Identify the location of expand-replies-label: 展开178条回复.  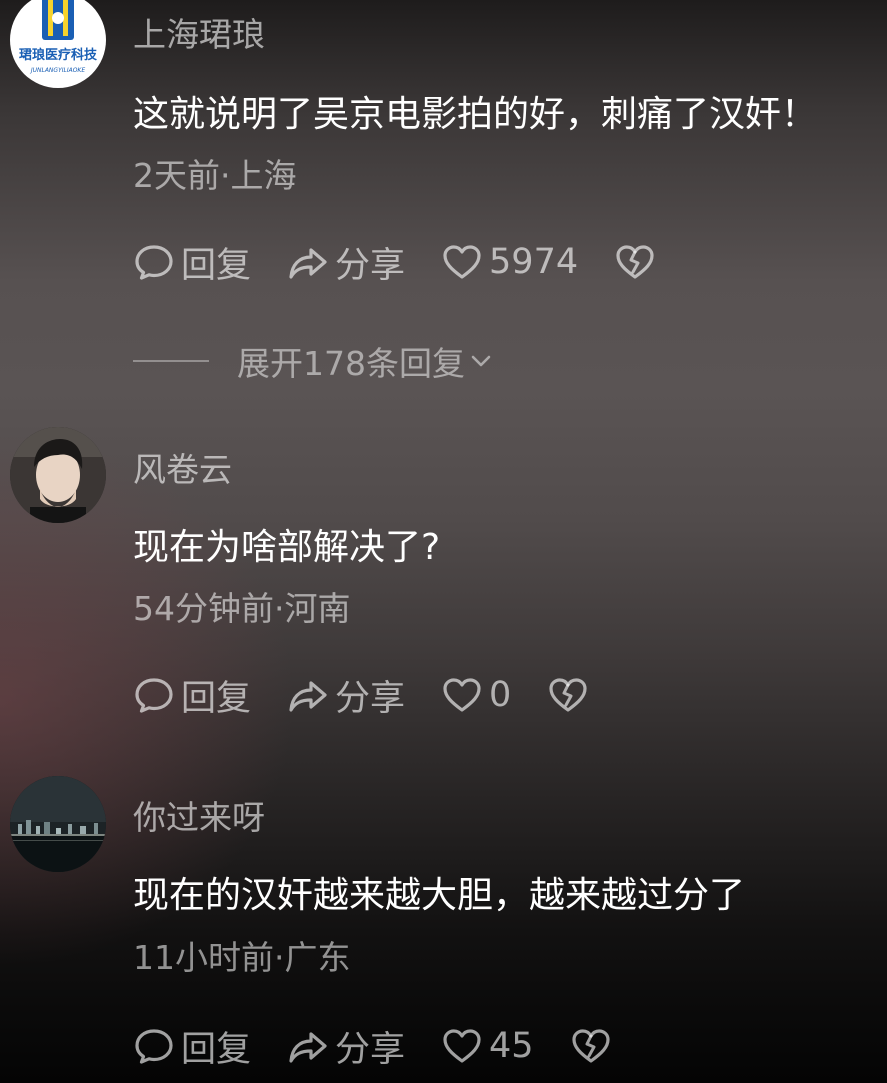
(351, 363).